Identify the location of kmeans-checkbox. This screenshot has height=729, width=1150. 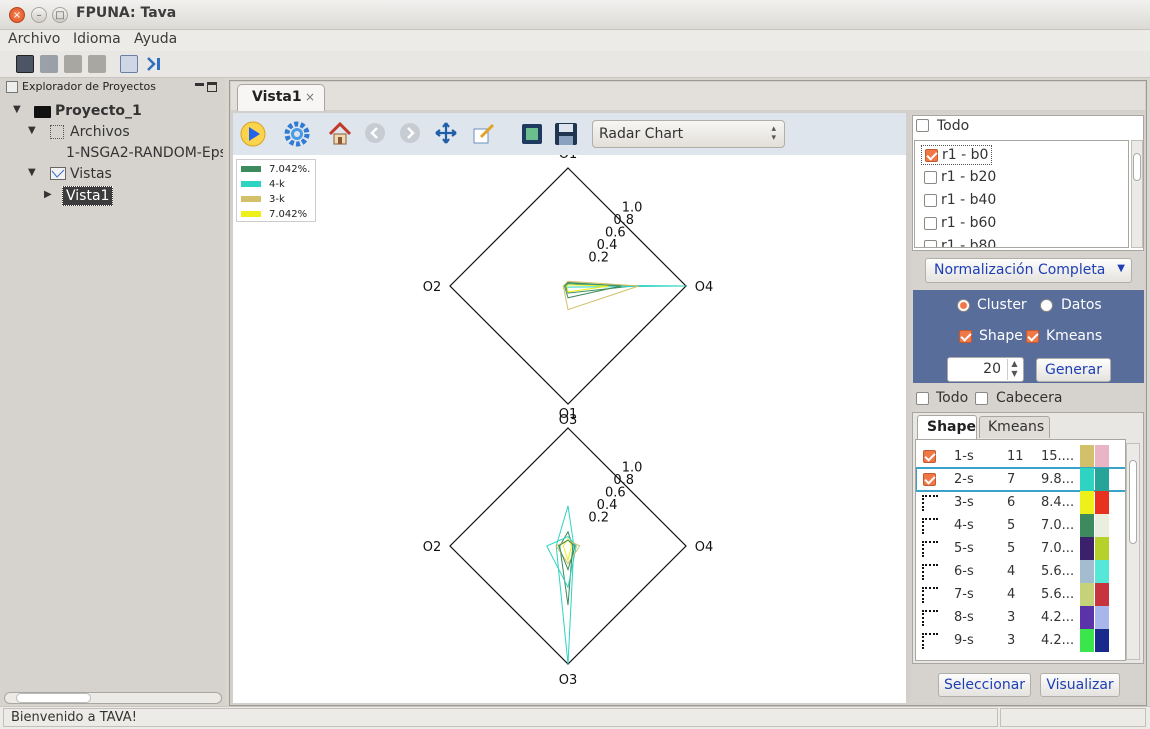
(1032, 336).